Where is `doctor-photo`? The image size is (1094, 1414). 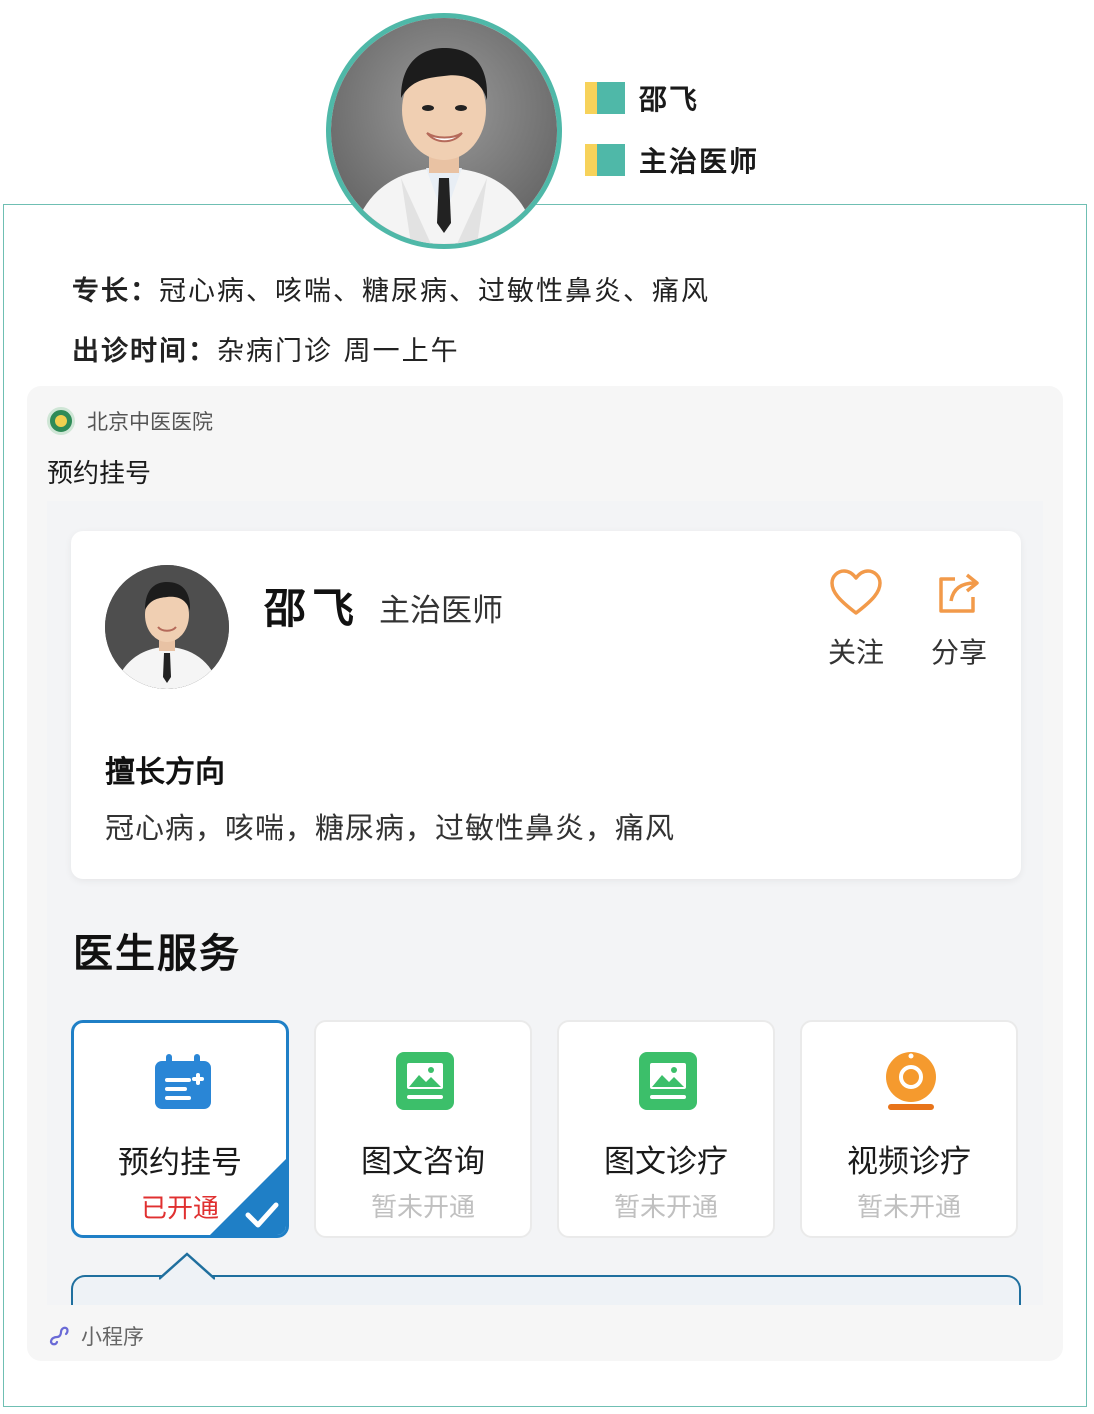
doctor-photo is located at coordinates (444, 131).